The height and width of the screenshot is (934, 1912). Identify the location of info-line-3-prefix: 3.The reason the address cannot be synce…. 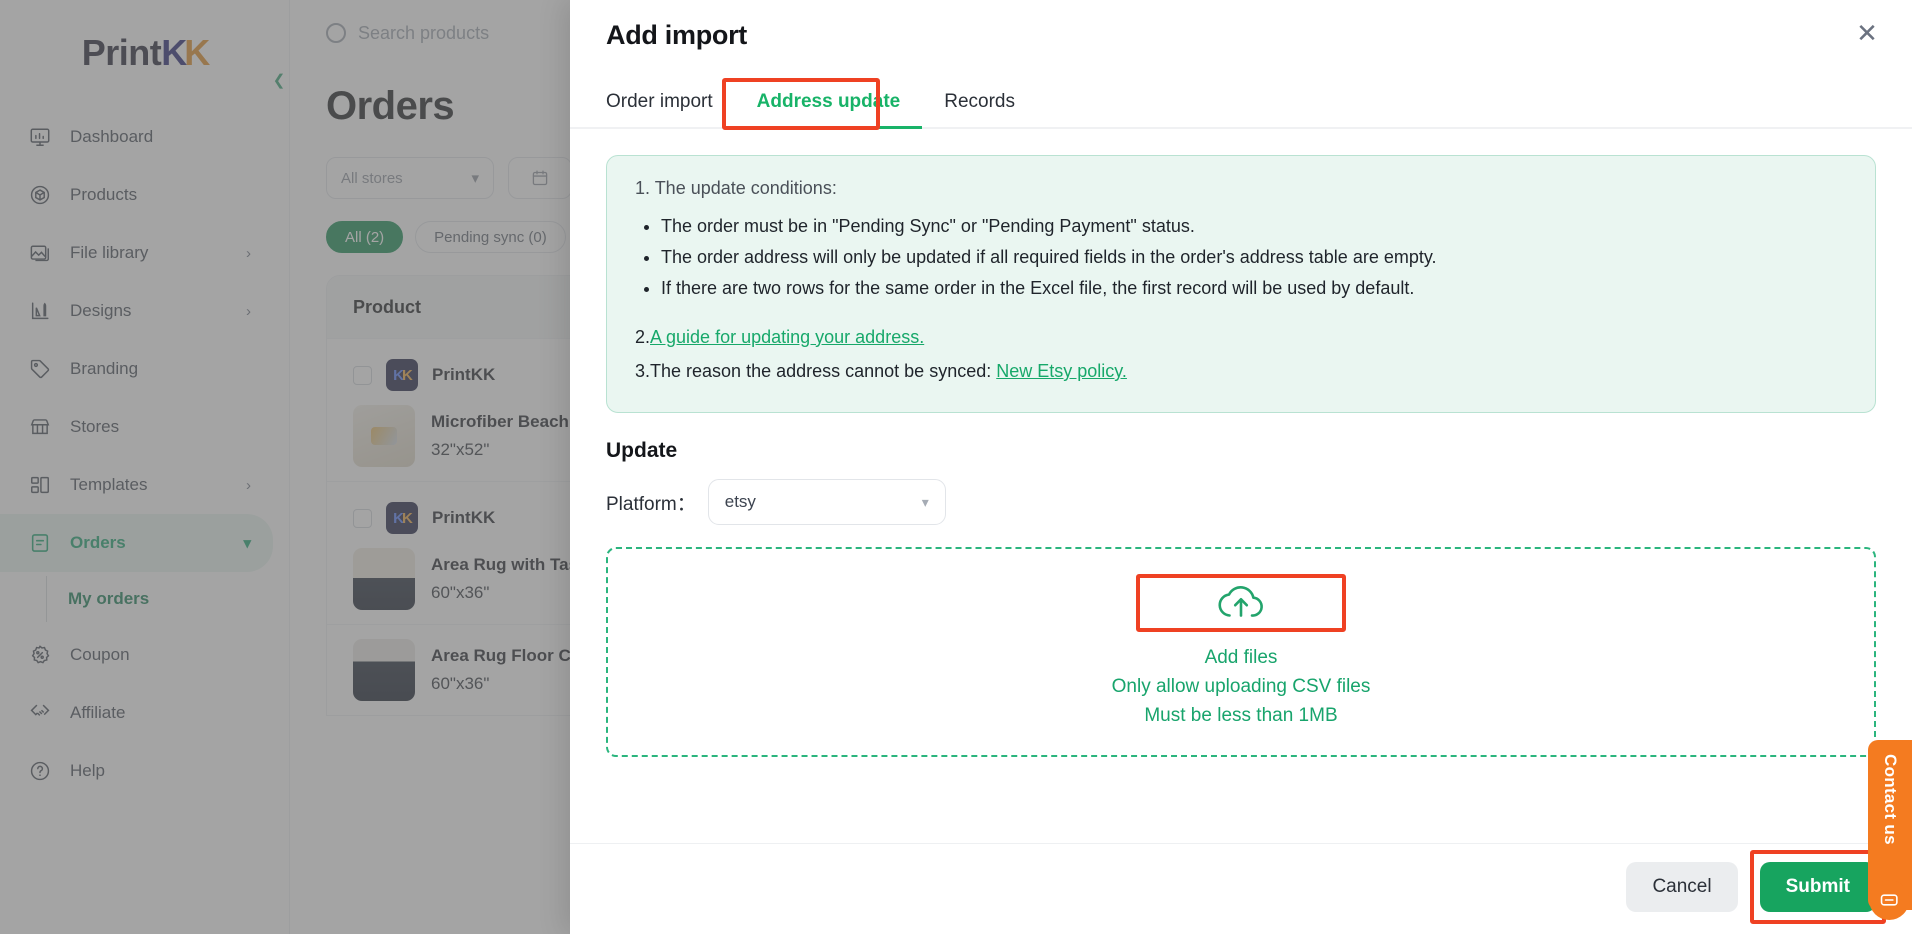
(816, 371).